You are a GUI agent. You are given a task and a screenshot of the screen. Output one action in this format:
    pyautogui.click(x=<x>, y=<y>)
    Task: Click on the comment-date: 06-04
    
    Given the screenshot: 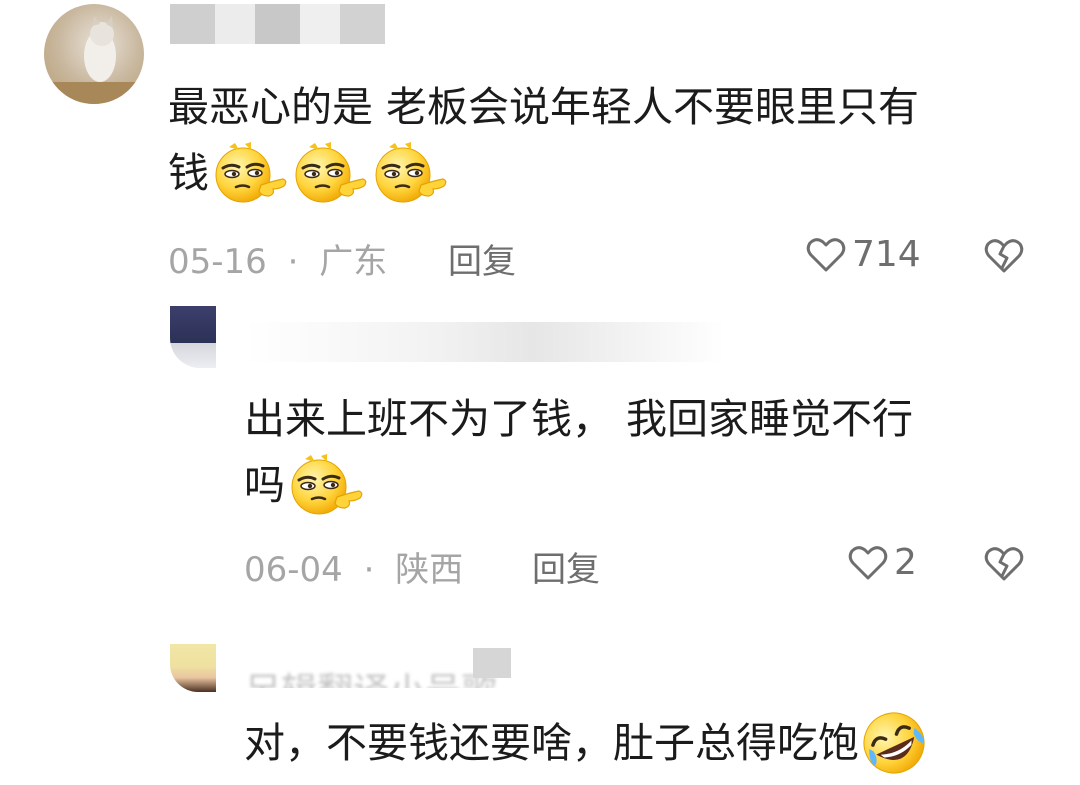 What is the action you would take?
    pyautogui.click(x=293, y=570)
    